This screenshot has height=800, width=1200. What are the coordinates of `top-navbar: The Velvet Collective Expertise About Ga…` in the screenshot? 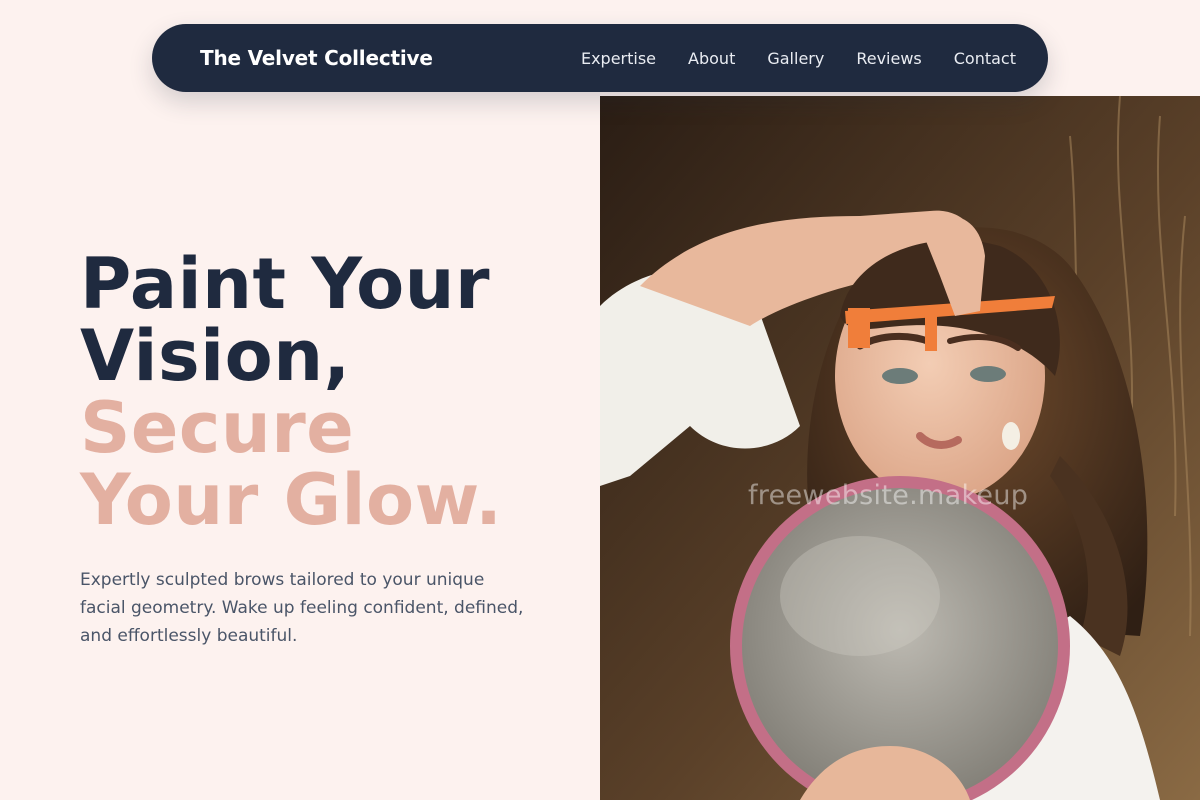 It's located at (600, 58).